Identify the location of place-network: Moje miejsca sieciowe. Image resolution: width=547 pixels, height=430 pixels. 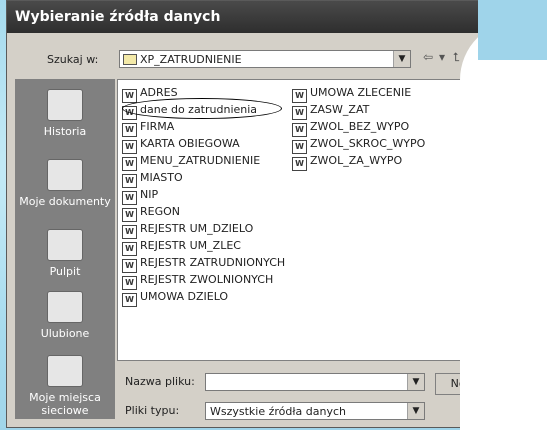
(65, 386).